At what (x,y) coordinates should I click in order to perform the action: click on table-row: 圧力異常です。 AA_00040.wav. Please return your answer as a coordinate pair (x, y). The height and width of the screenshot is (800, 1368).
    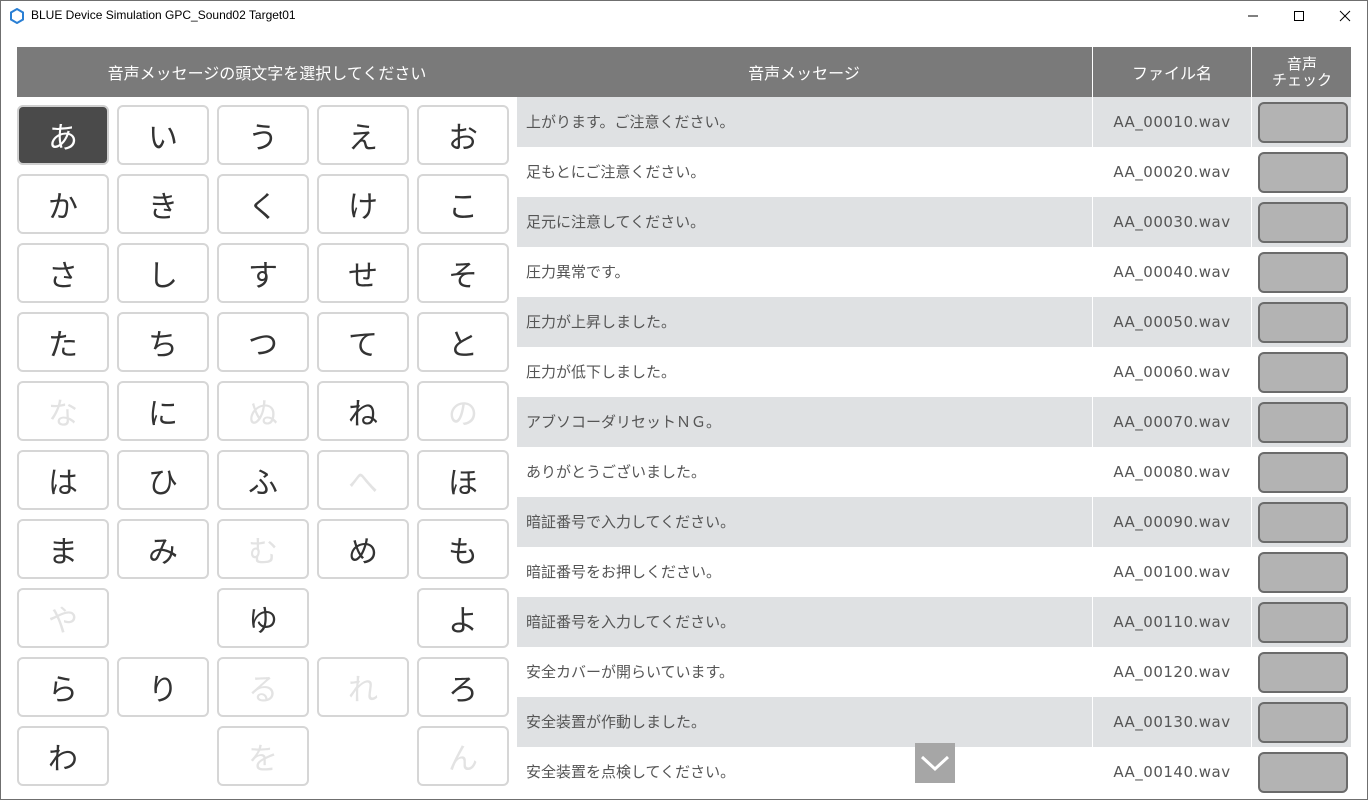
    Looking at the image, I should click on (934, 272).